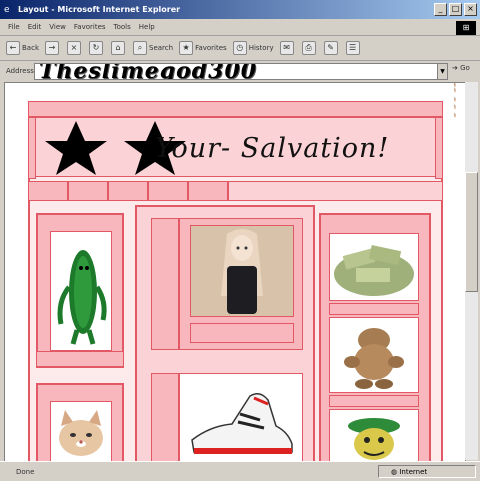 This screenshot has width=480, height=481. What do you see at coordinates (465, 68) in the screenshot?
I see `go-label: Go` at bounding box center [465, 68].